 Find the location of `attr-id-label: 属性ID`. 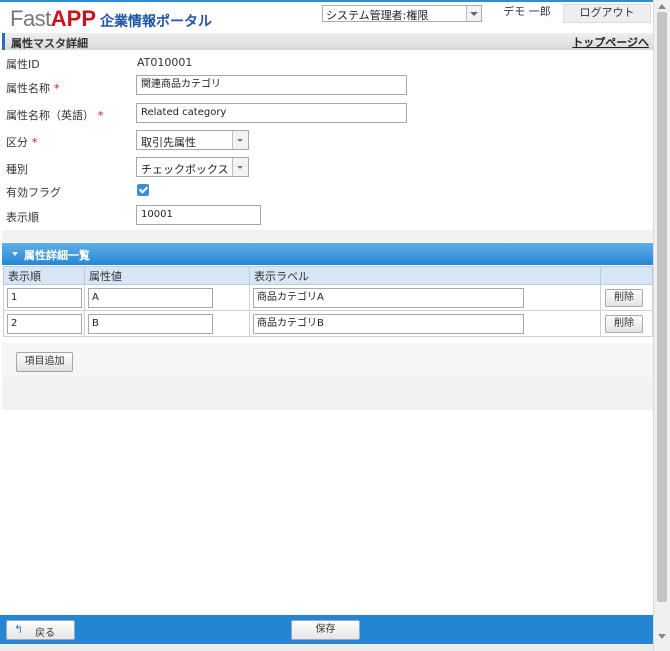

attr-id-label: 属性ID is located at coordinates (23, 64).